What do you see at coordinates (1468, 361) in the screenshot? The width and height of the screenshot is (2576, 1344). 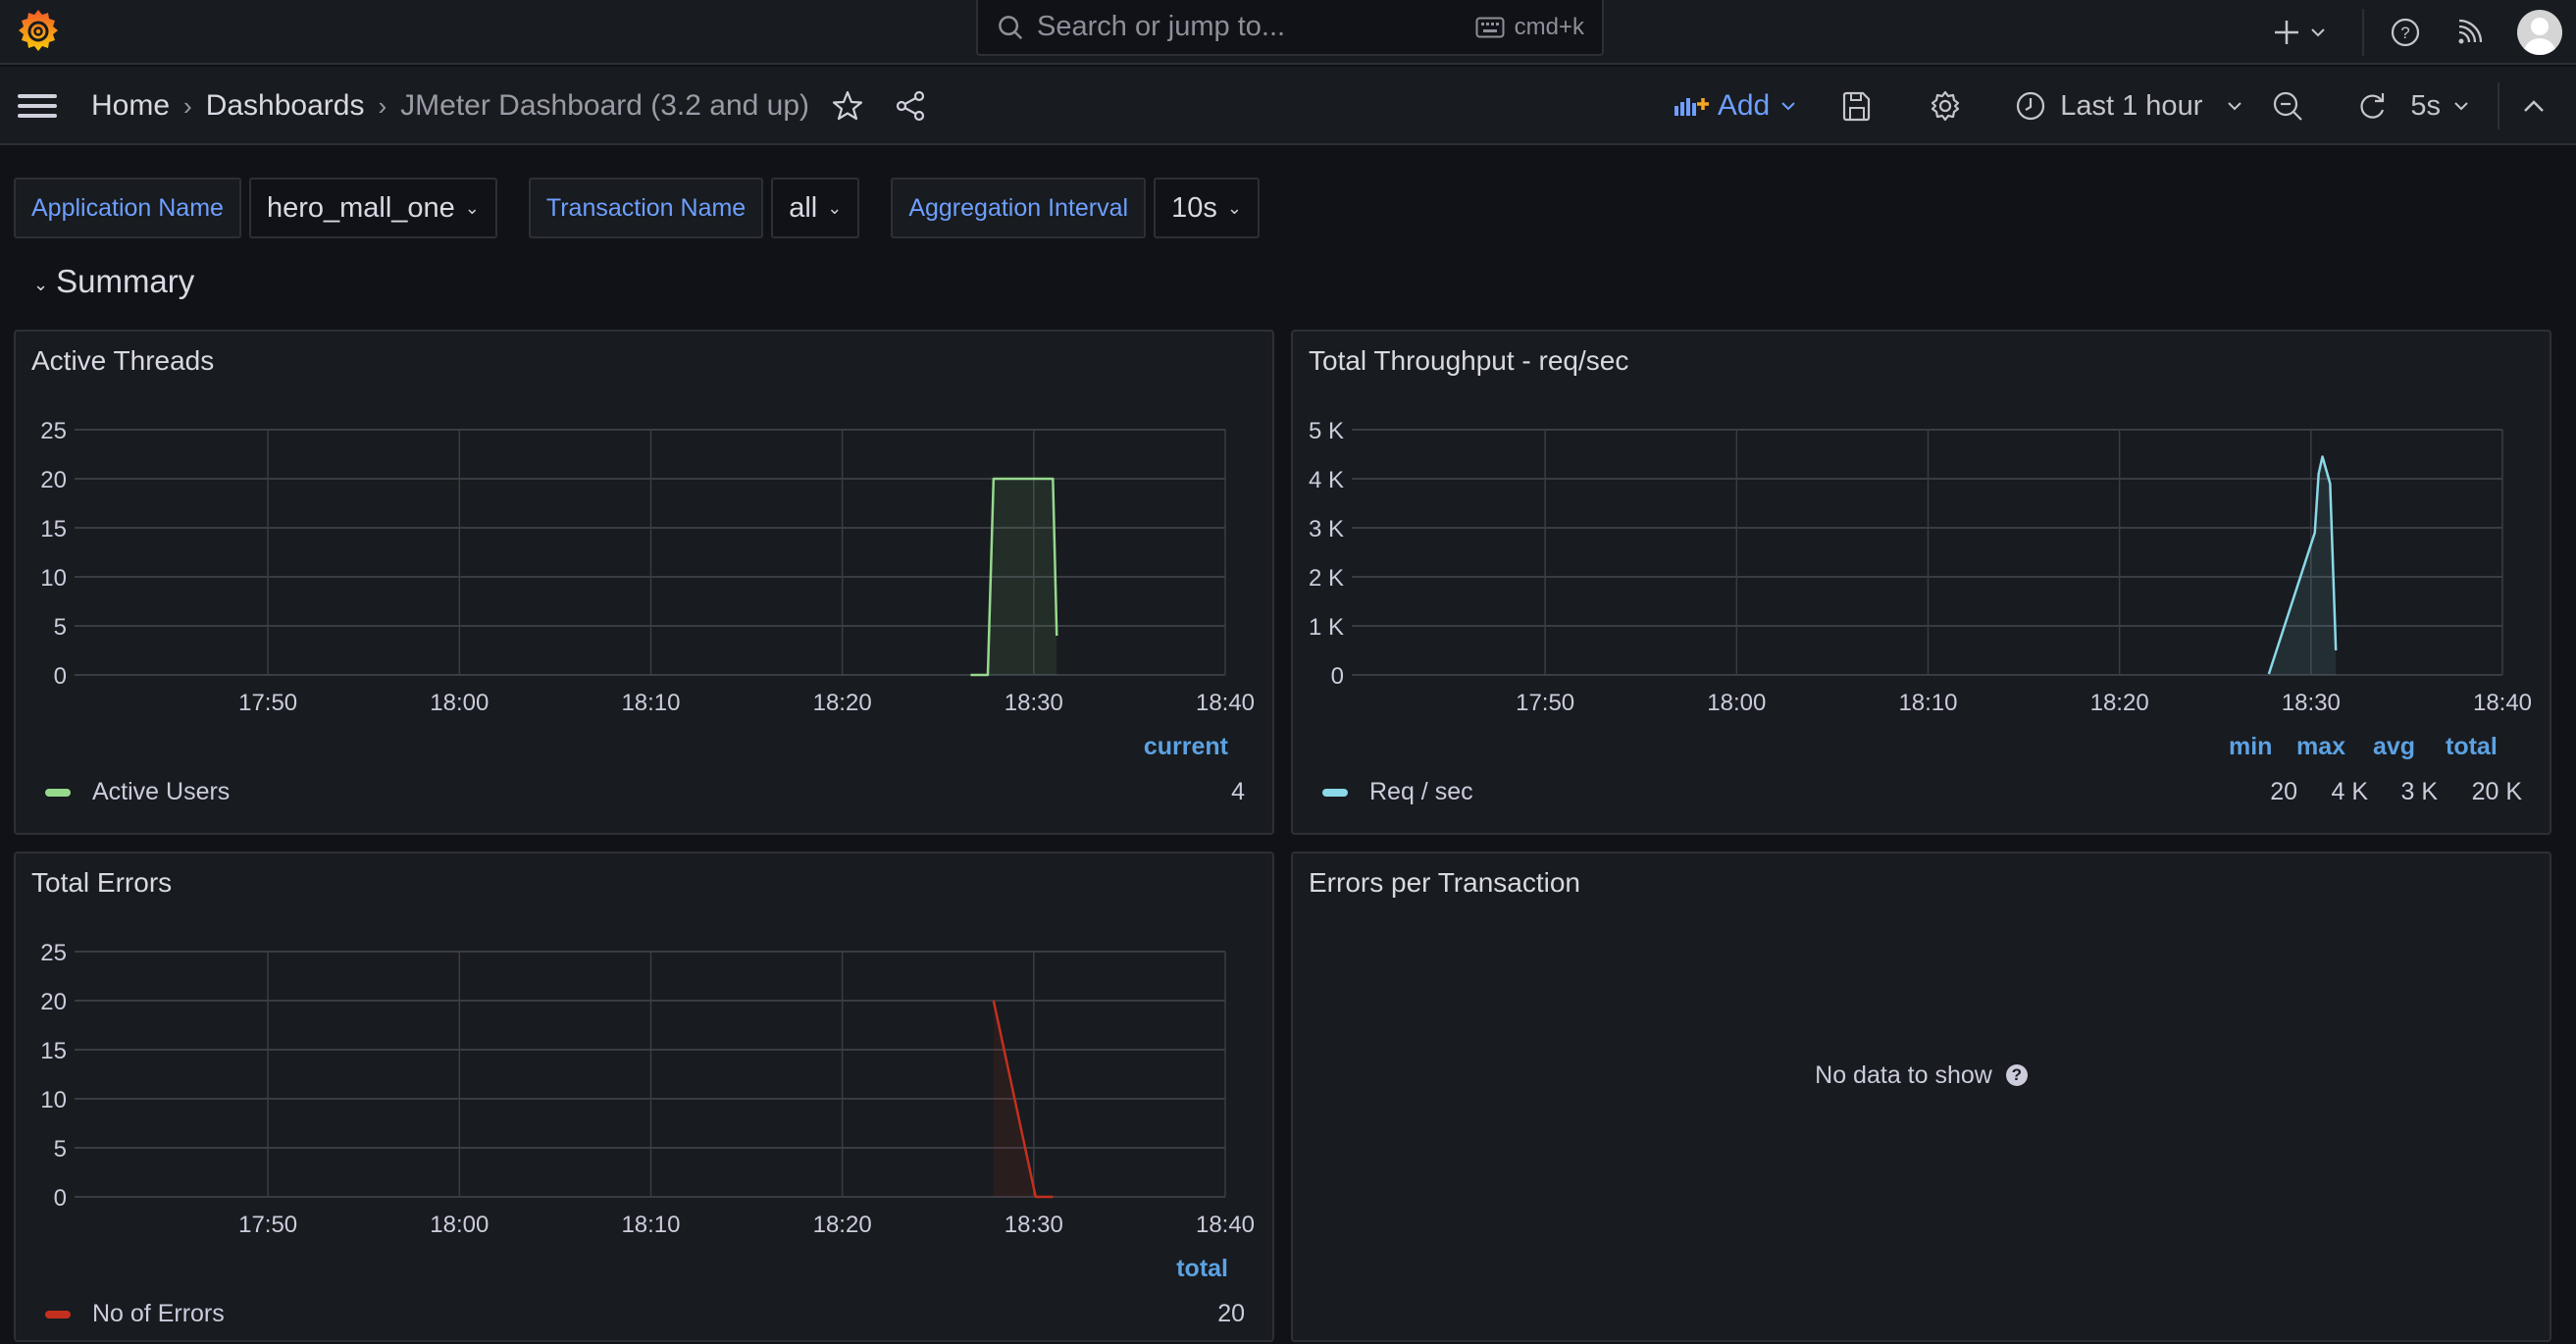 I see `panel-title: Total Throughput - req/sec` at bounding box center [1468, 361].